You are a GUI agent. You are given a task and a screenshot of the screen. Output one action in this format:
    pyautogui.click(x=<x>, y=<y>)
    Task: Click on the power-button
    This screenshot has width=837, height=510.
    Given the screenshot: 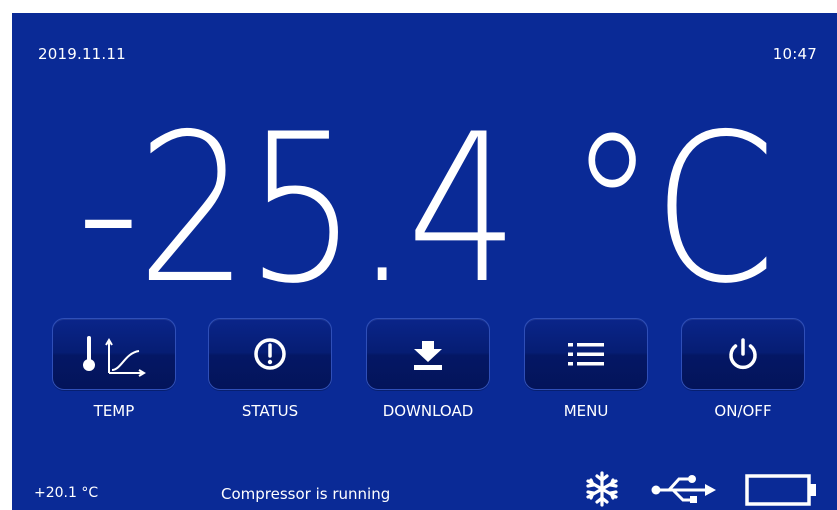 What is the action you would take?
    pyautogui.click(x=743, y=354)
    